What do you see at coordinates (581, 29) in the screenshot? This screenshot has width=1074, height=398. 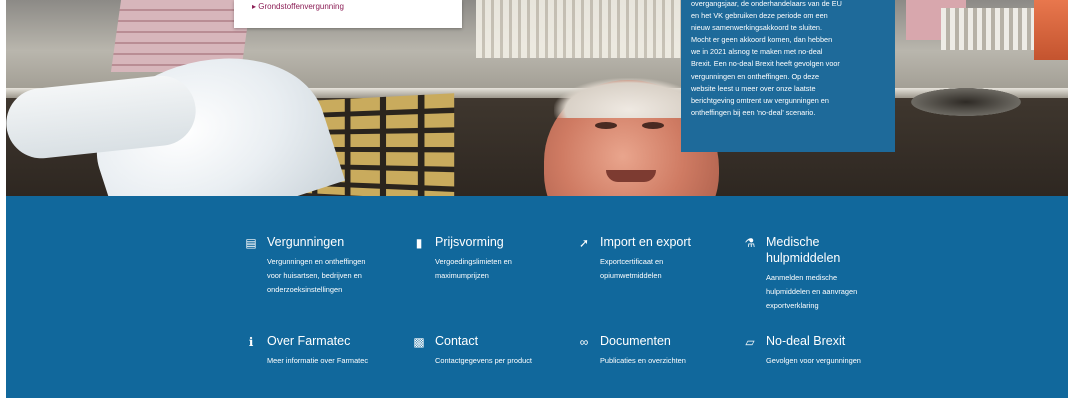 I see `vials-rack` at bounding box center [581, 29].